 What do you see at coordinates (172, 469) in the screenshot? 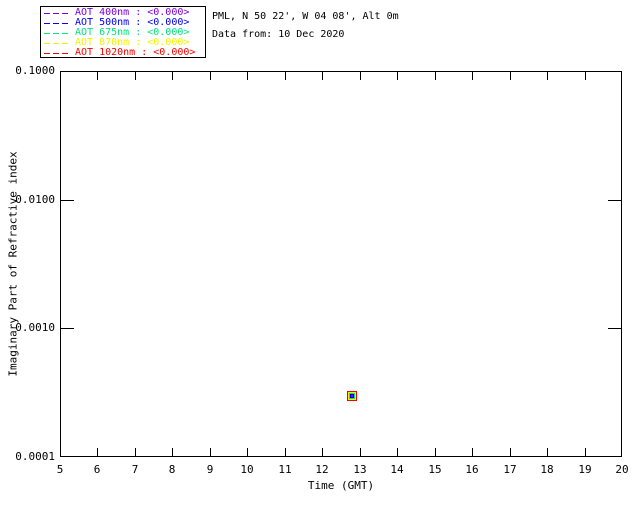
I see `x-tick-label: 8` at bounding box center [172, 469].